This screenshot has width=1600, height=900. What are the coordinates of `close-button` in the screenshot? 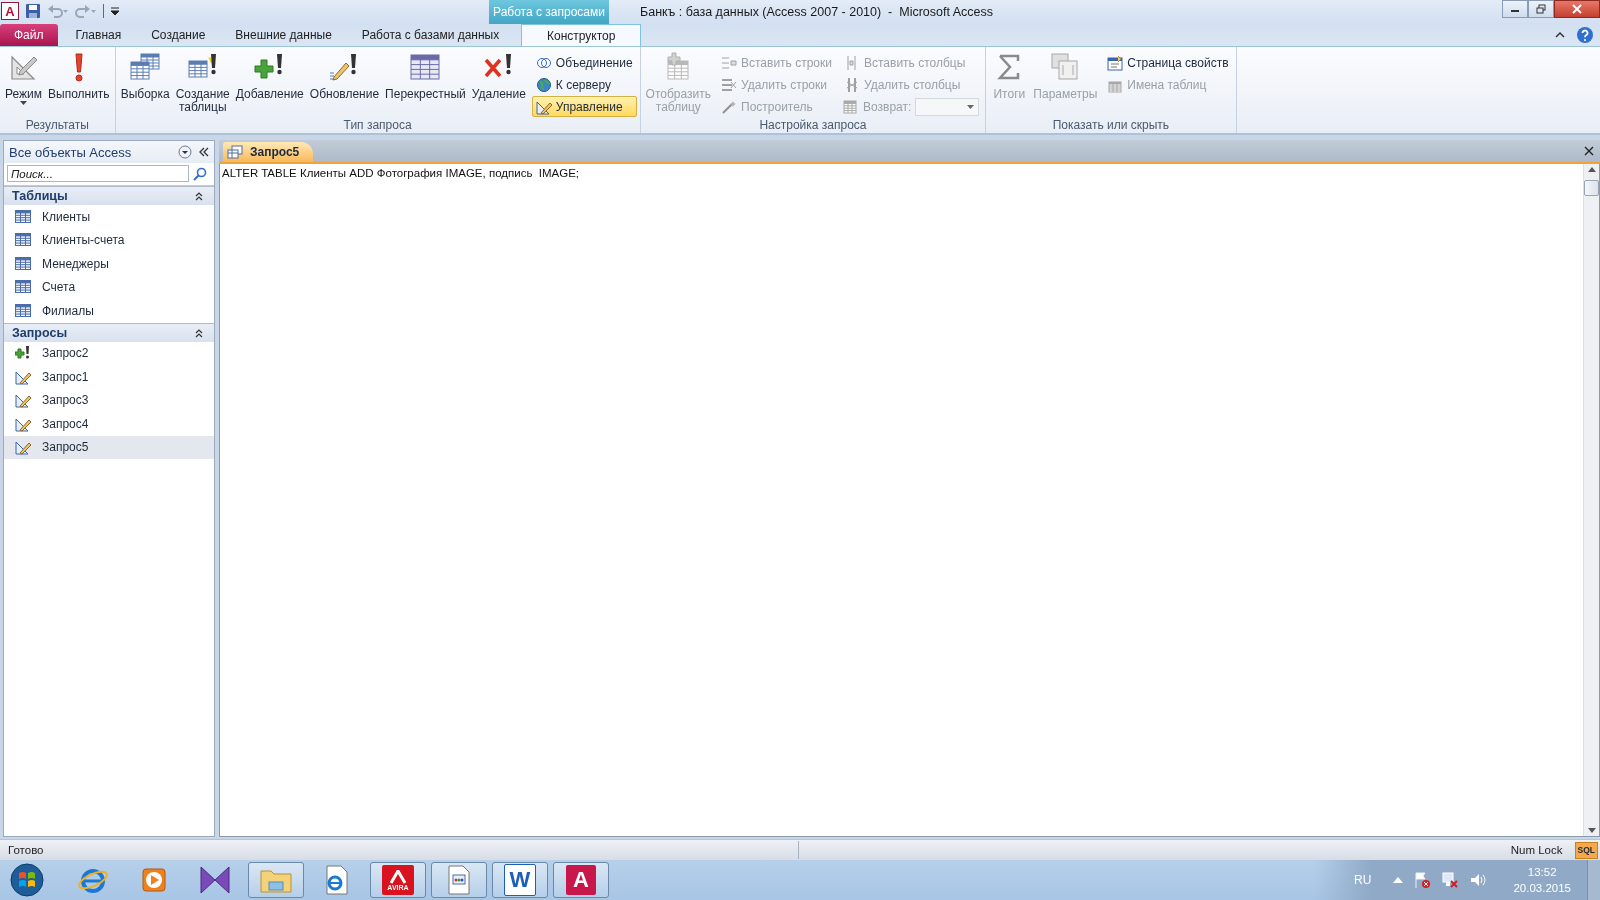 It's located at (1577, 9).